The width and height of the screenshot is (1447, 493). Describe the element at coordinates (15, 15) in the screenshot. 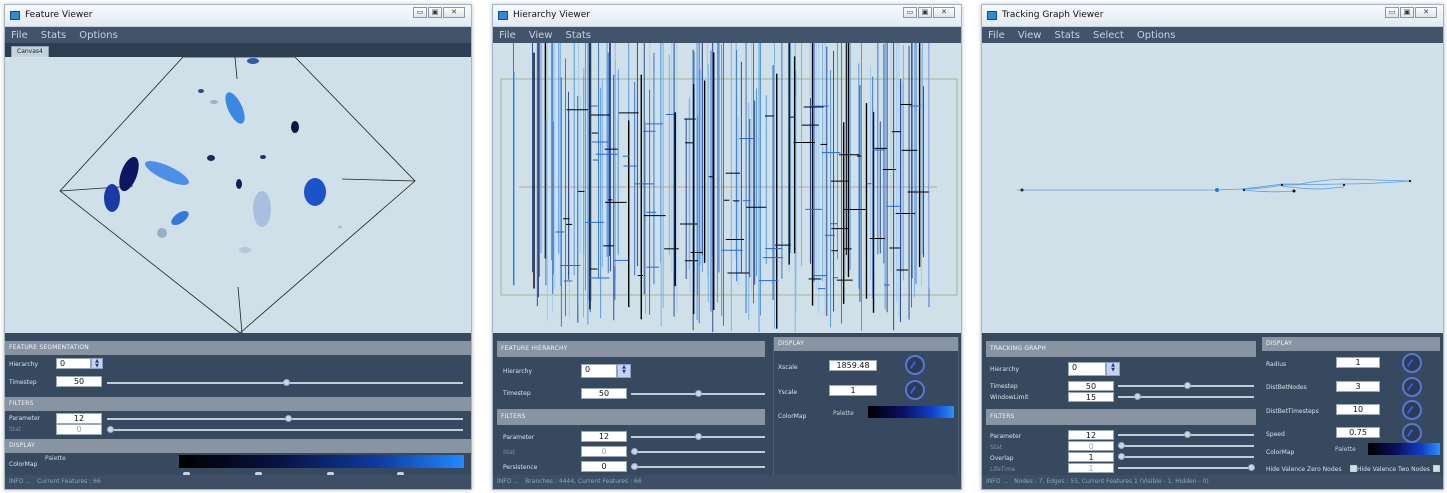

I see `app-icon` at that location.